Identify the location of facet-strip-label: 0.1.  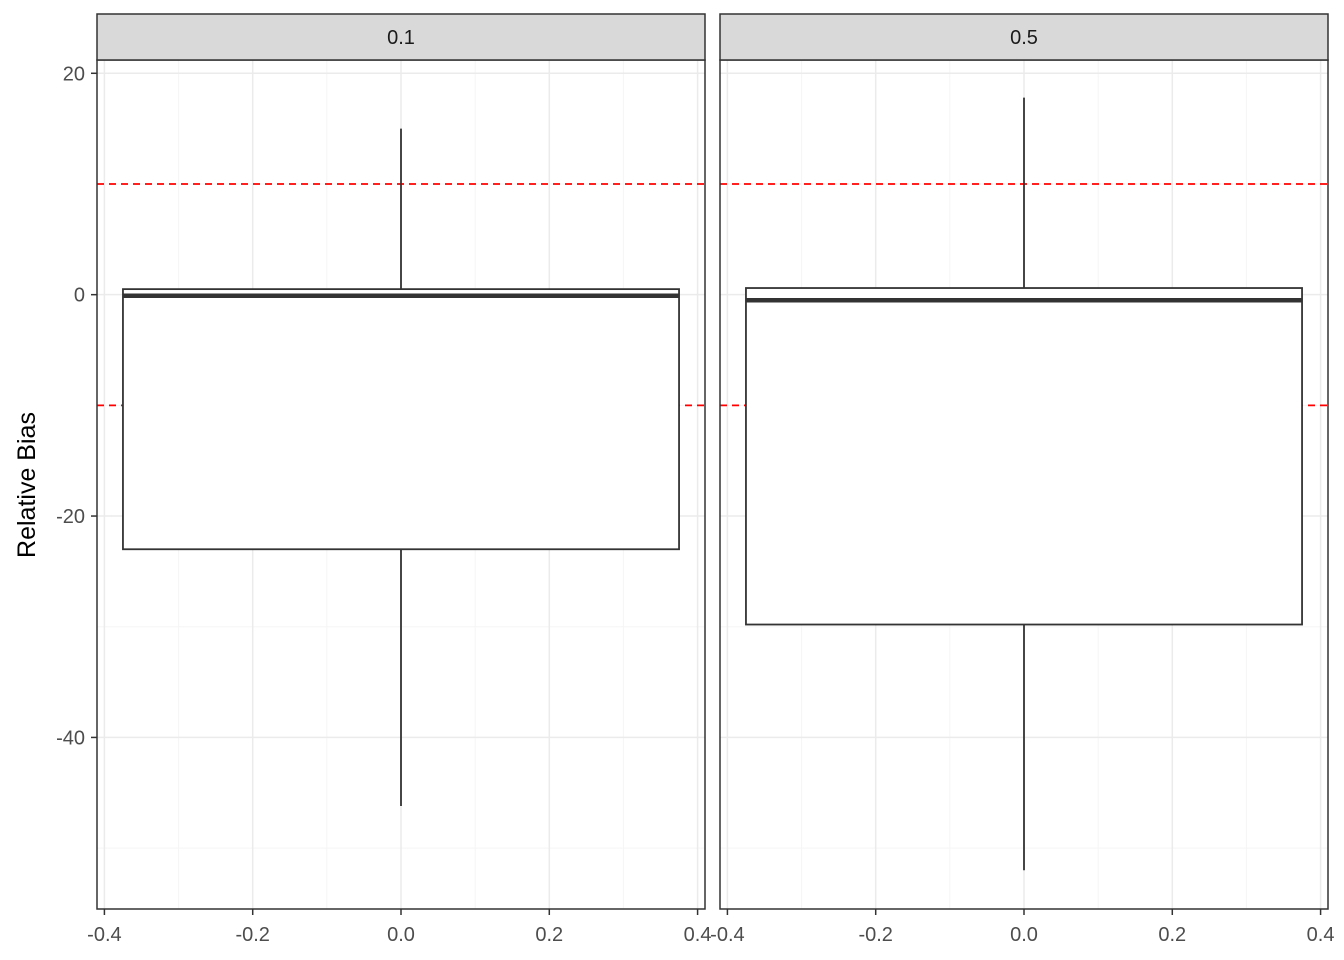
(401, 38).